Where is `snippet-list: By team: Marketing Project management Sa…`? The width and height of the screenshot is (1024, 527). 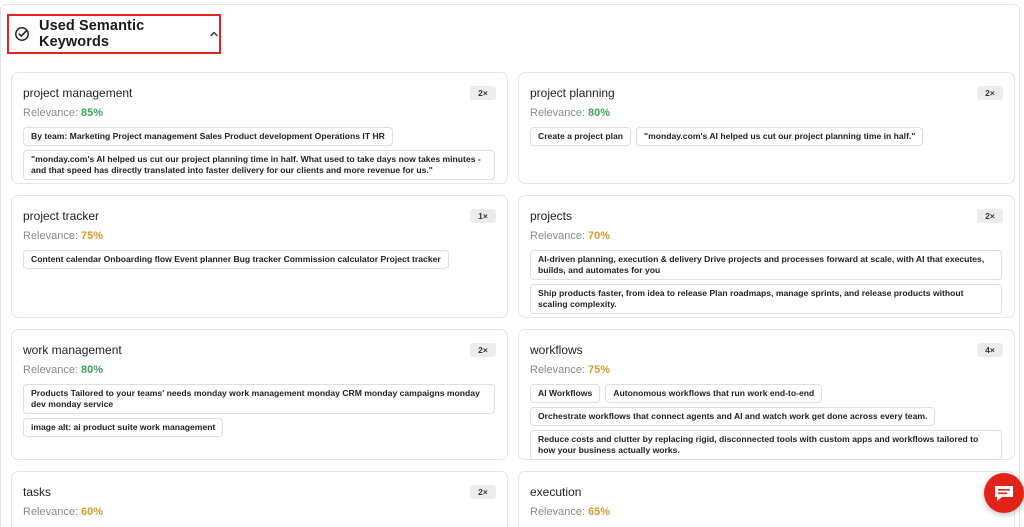
snippet-list: By team: Marketing Project management Sa… is located at coordinates (259, 153).